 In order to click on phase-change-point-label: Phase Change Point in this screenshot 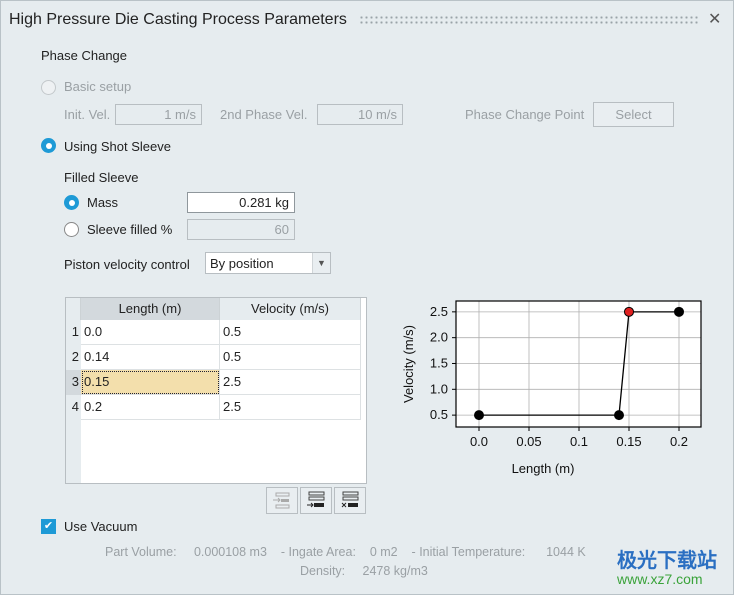, I will do `click(525, 114)`.